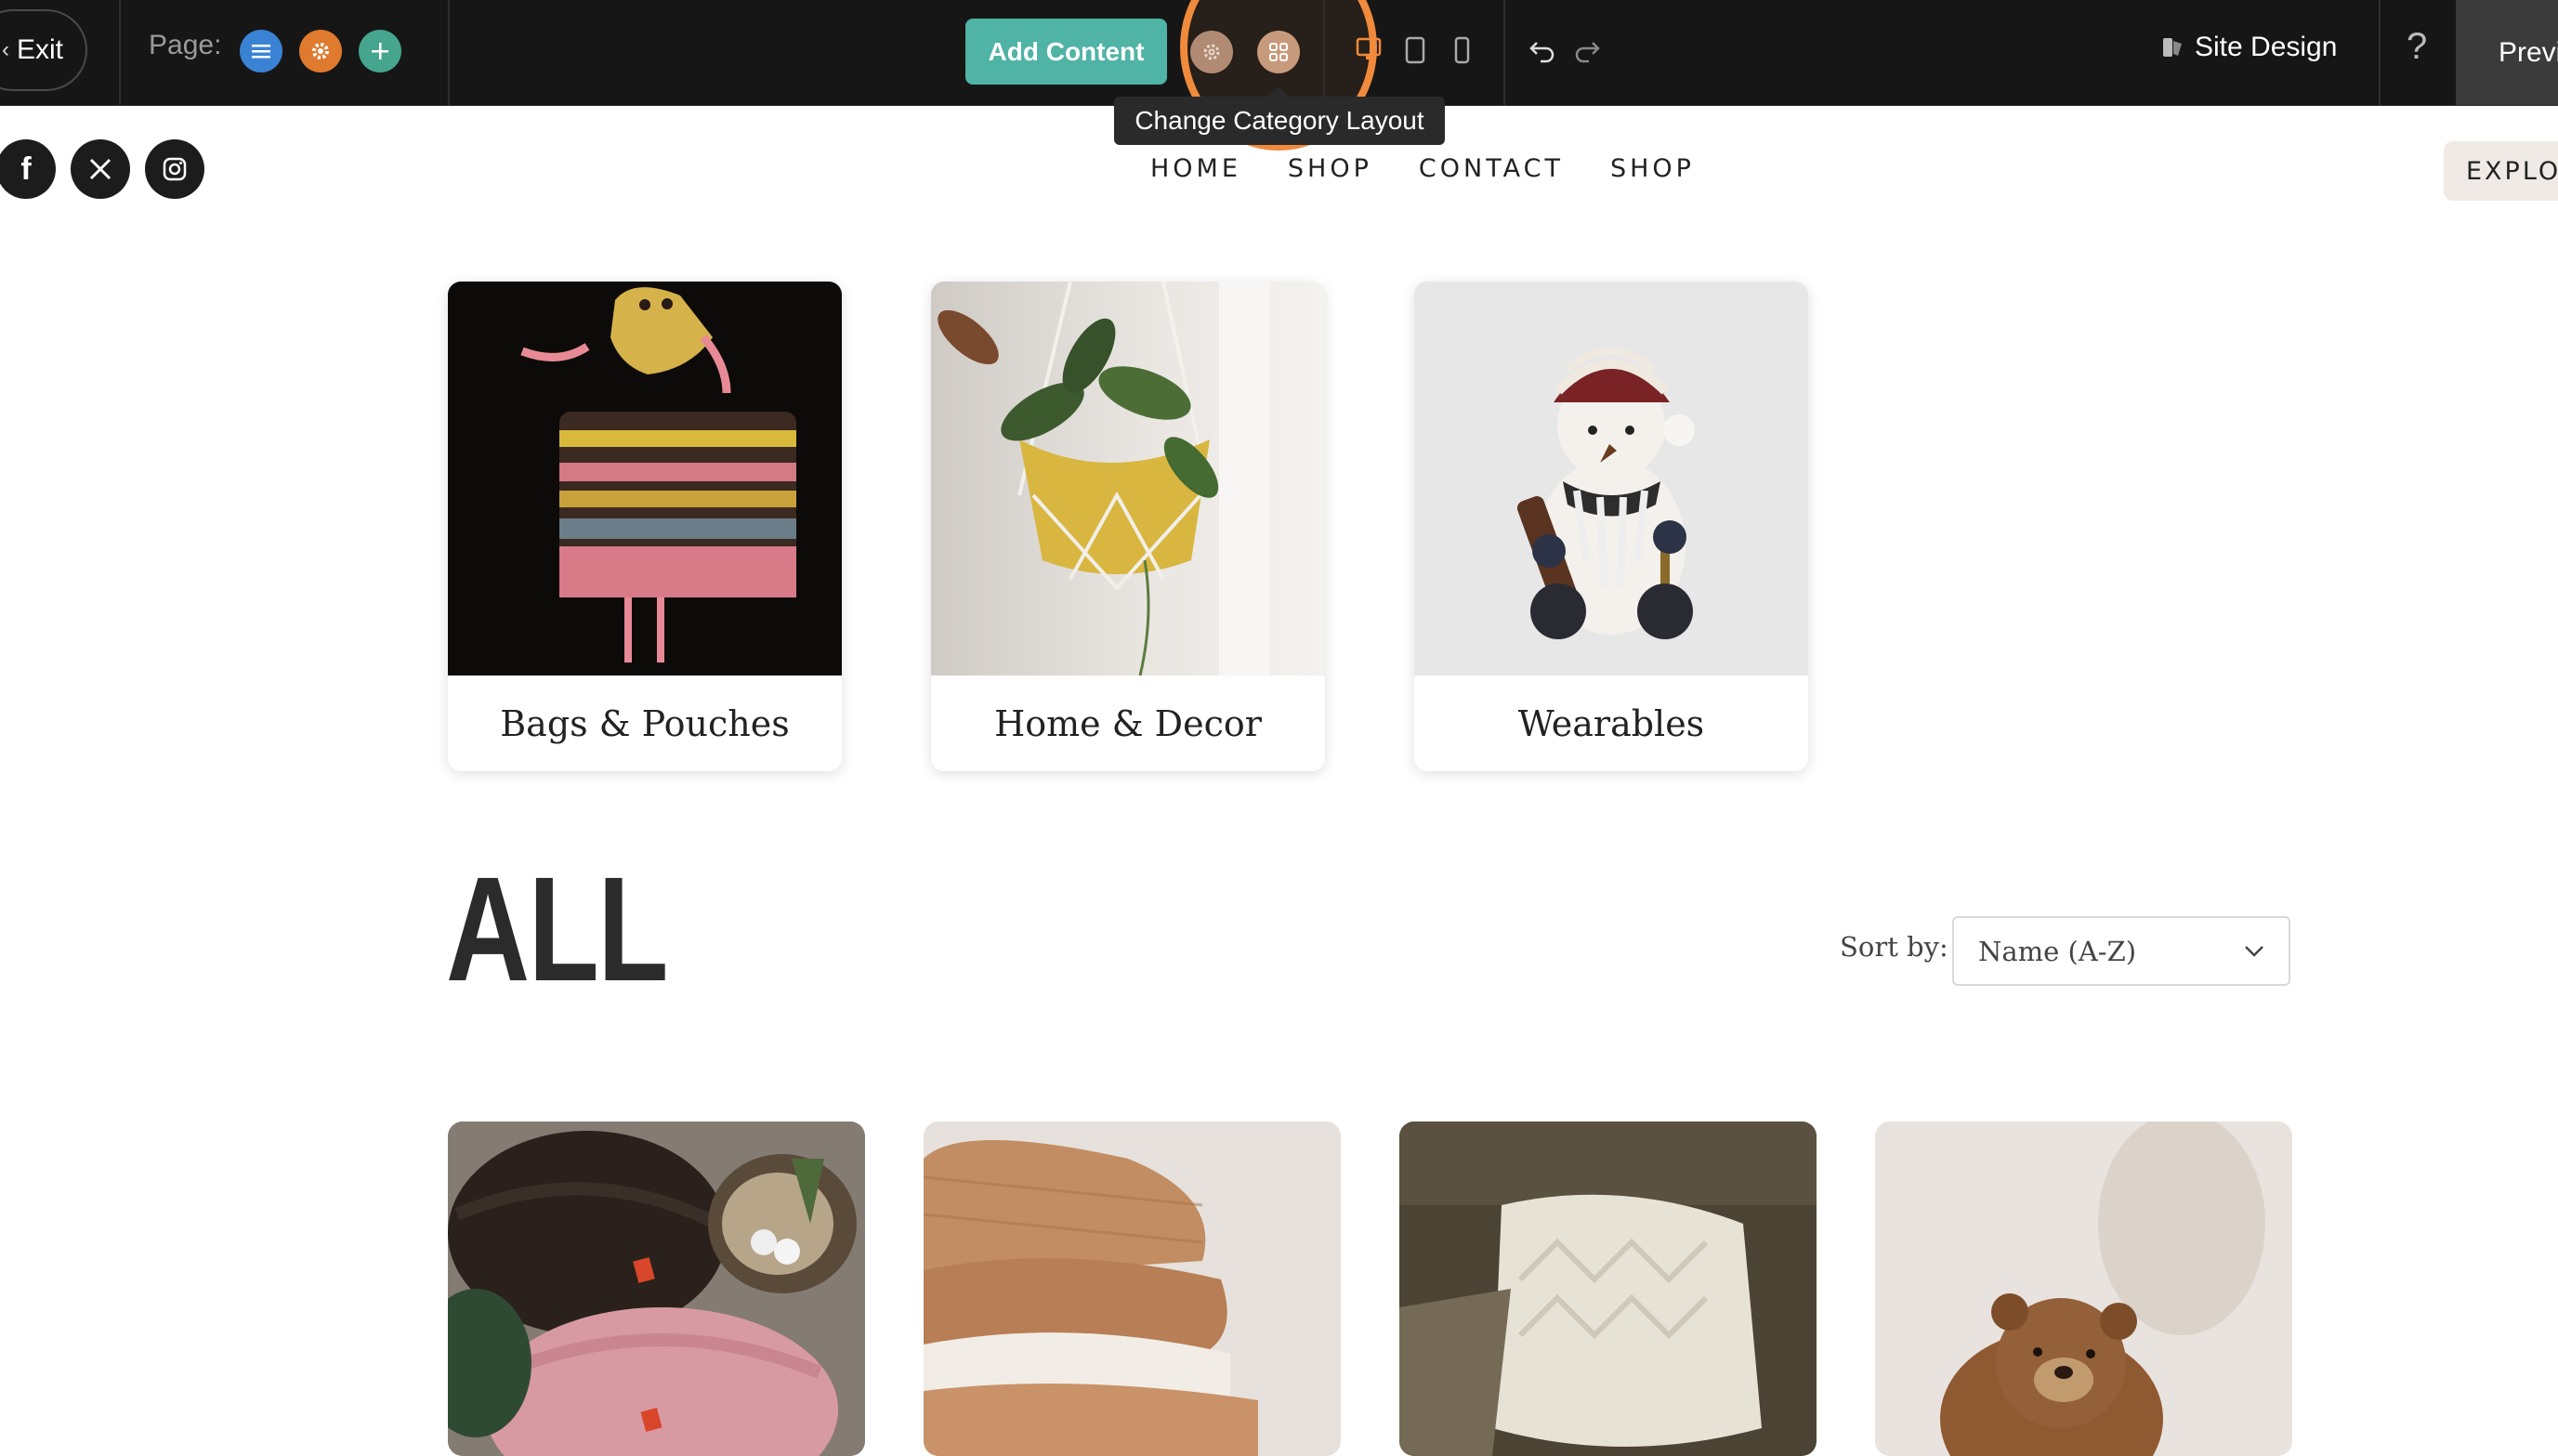  I want to click on category-label: Bags & Pouches, so click(645, 723).